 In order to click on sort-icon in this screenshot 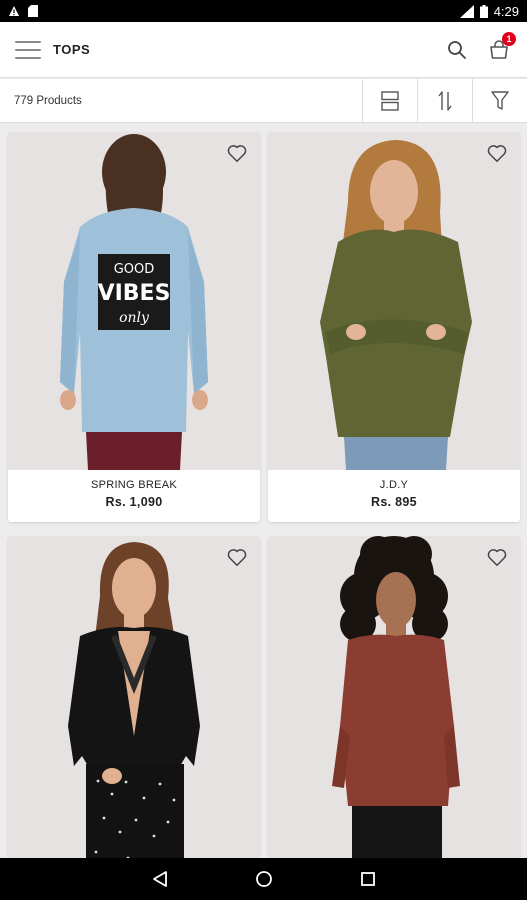, I will do `click(445, 101)`.